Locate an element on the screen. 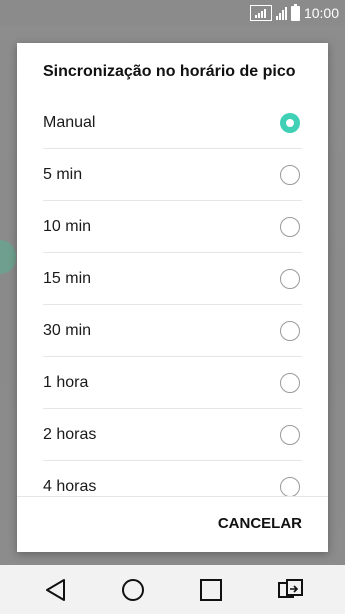 This screenshot has width=345, height=614. option-1-hora: 1 hora is located at coordinates (172, 383).